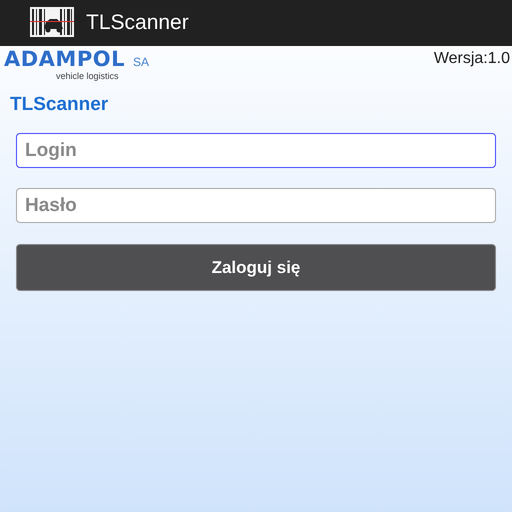 The height and width of the screenshot is (512, 512). I want to click on login-button: Zaloguj się, so click(256, 267).